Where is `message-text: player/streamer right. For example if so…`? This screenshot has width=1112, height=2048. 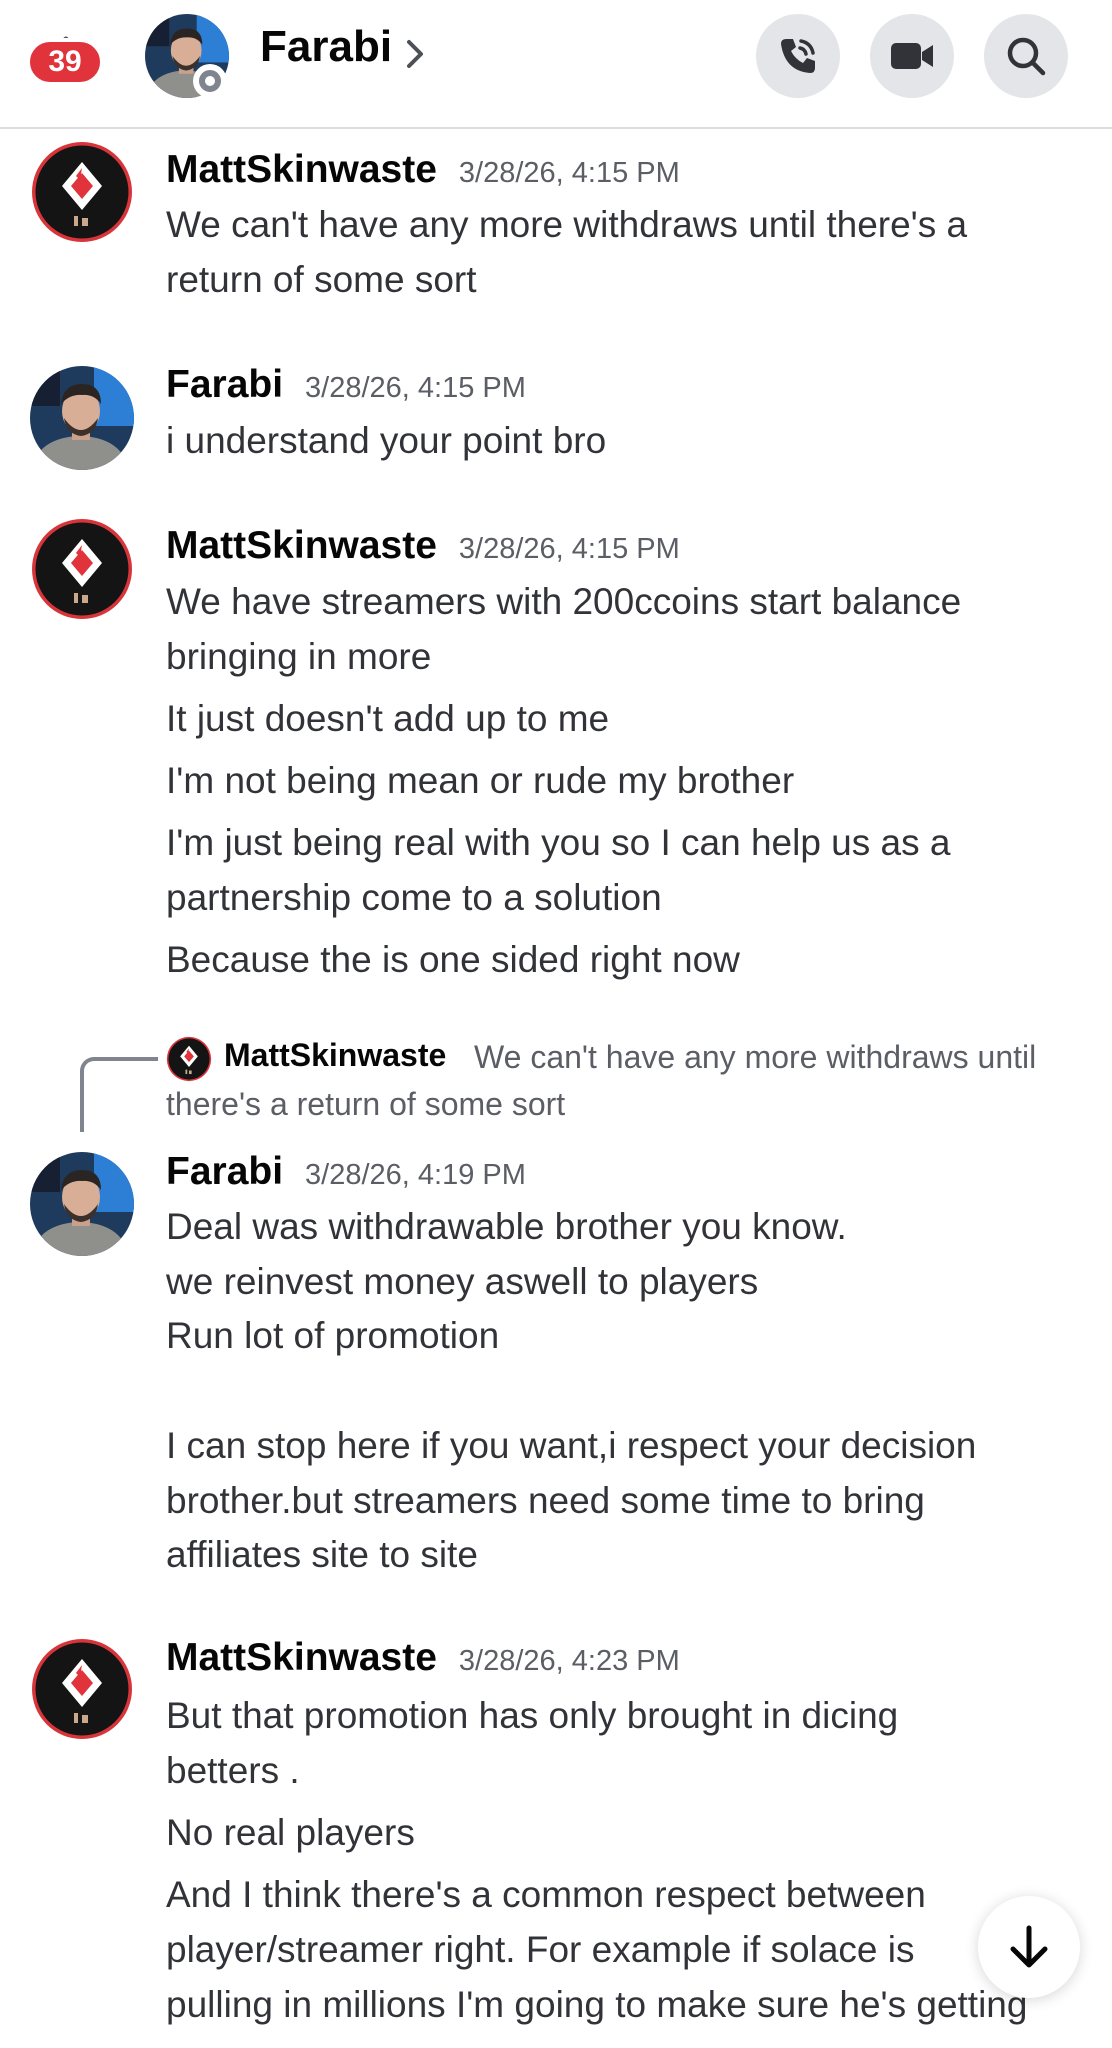
message-text: player/streamer right. For example if so… is located at coordinates (540, 1949).